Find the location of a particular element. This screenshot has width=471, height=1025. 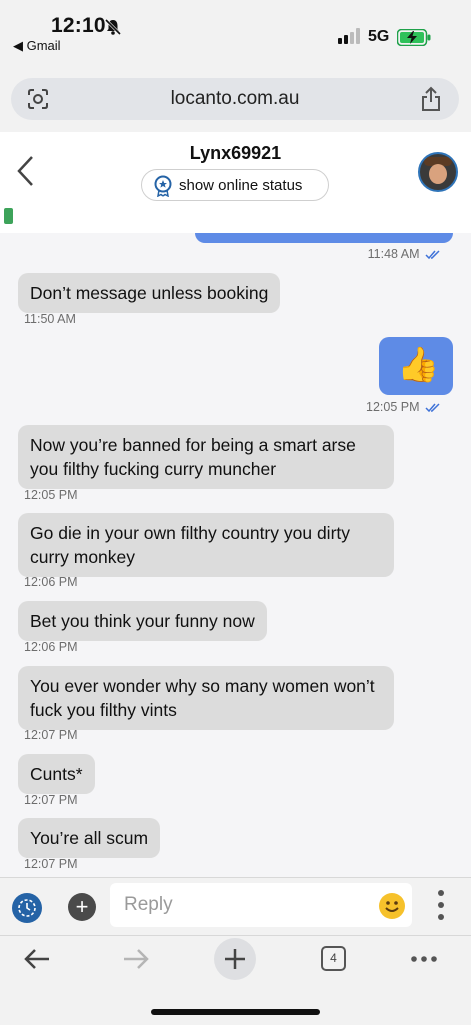

network-type: 5G is located at coordinates (379, 36).